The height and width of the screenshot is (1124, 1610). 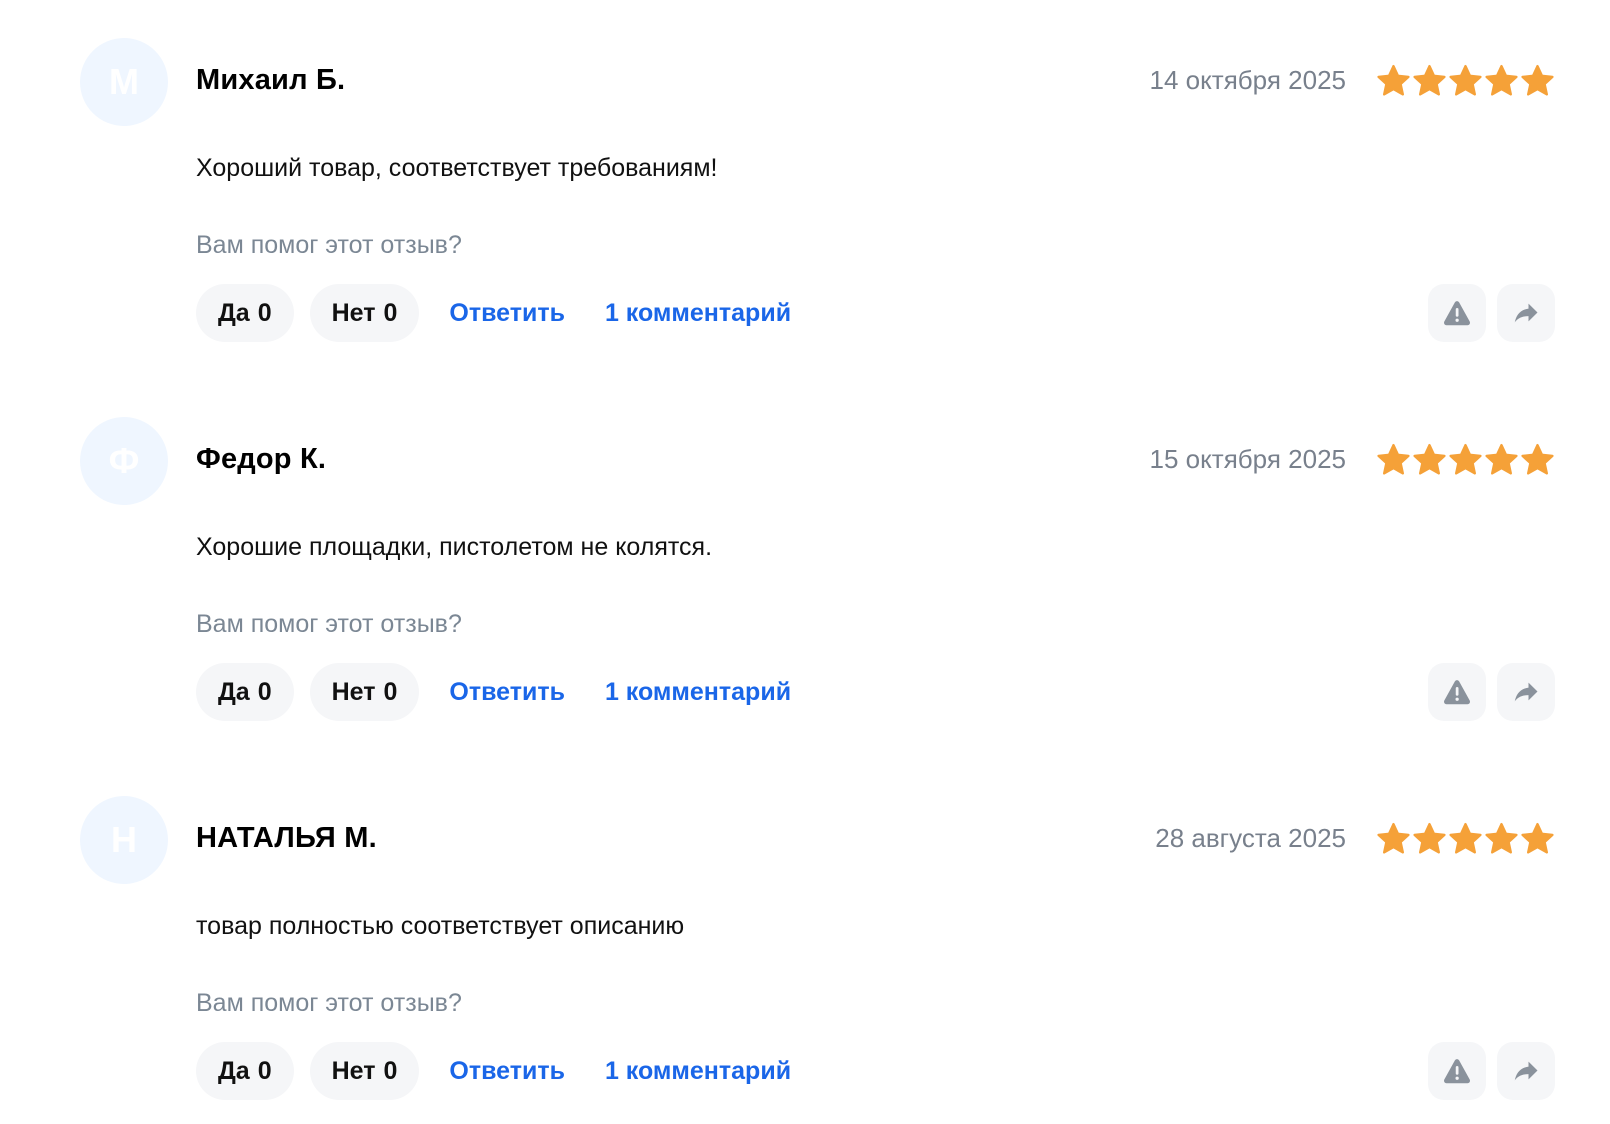 I want to click on review-author: НАТАЛЬЯ М., so click(x=286, y=838).